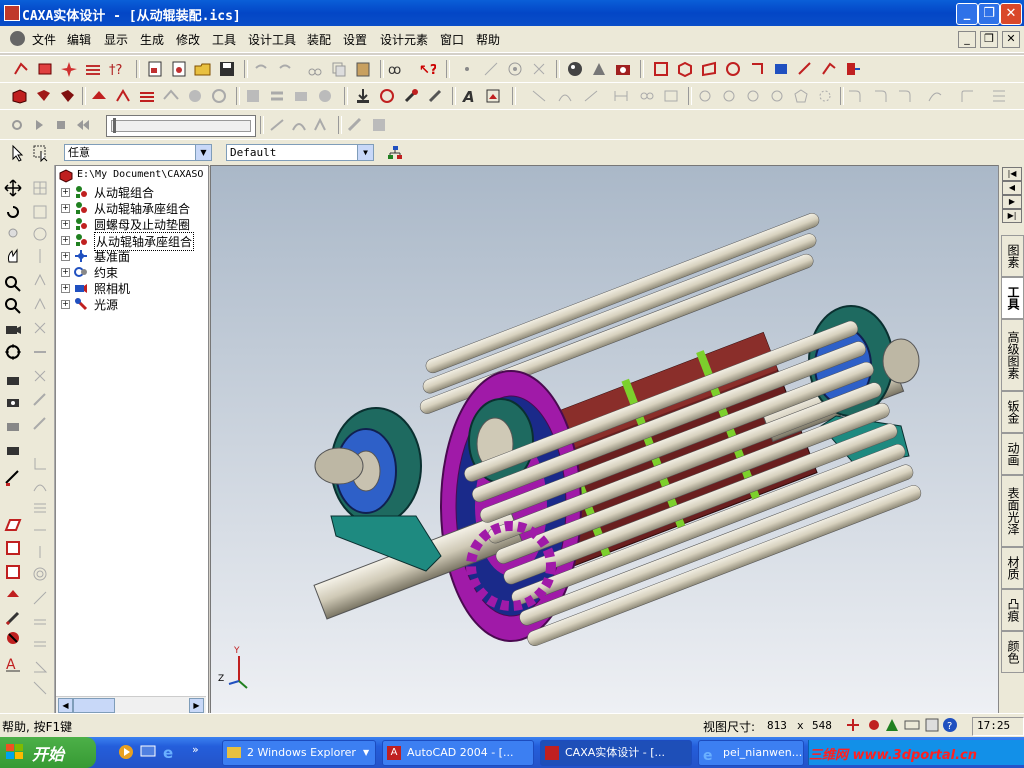 Image resolution: width=1024 pixels, height=768 pixels. Describe the element at coordinates (17, 38) in the screenshot. I see `document-icon` at that location.